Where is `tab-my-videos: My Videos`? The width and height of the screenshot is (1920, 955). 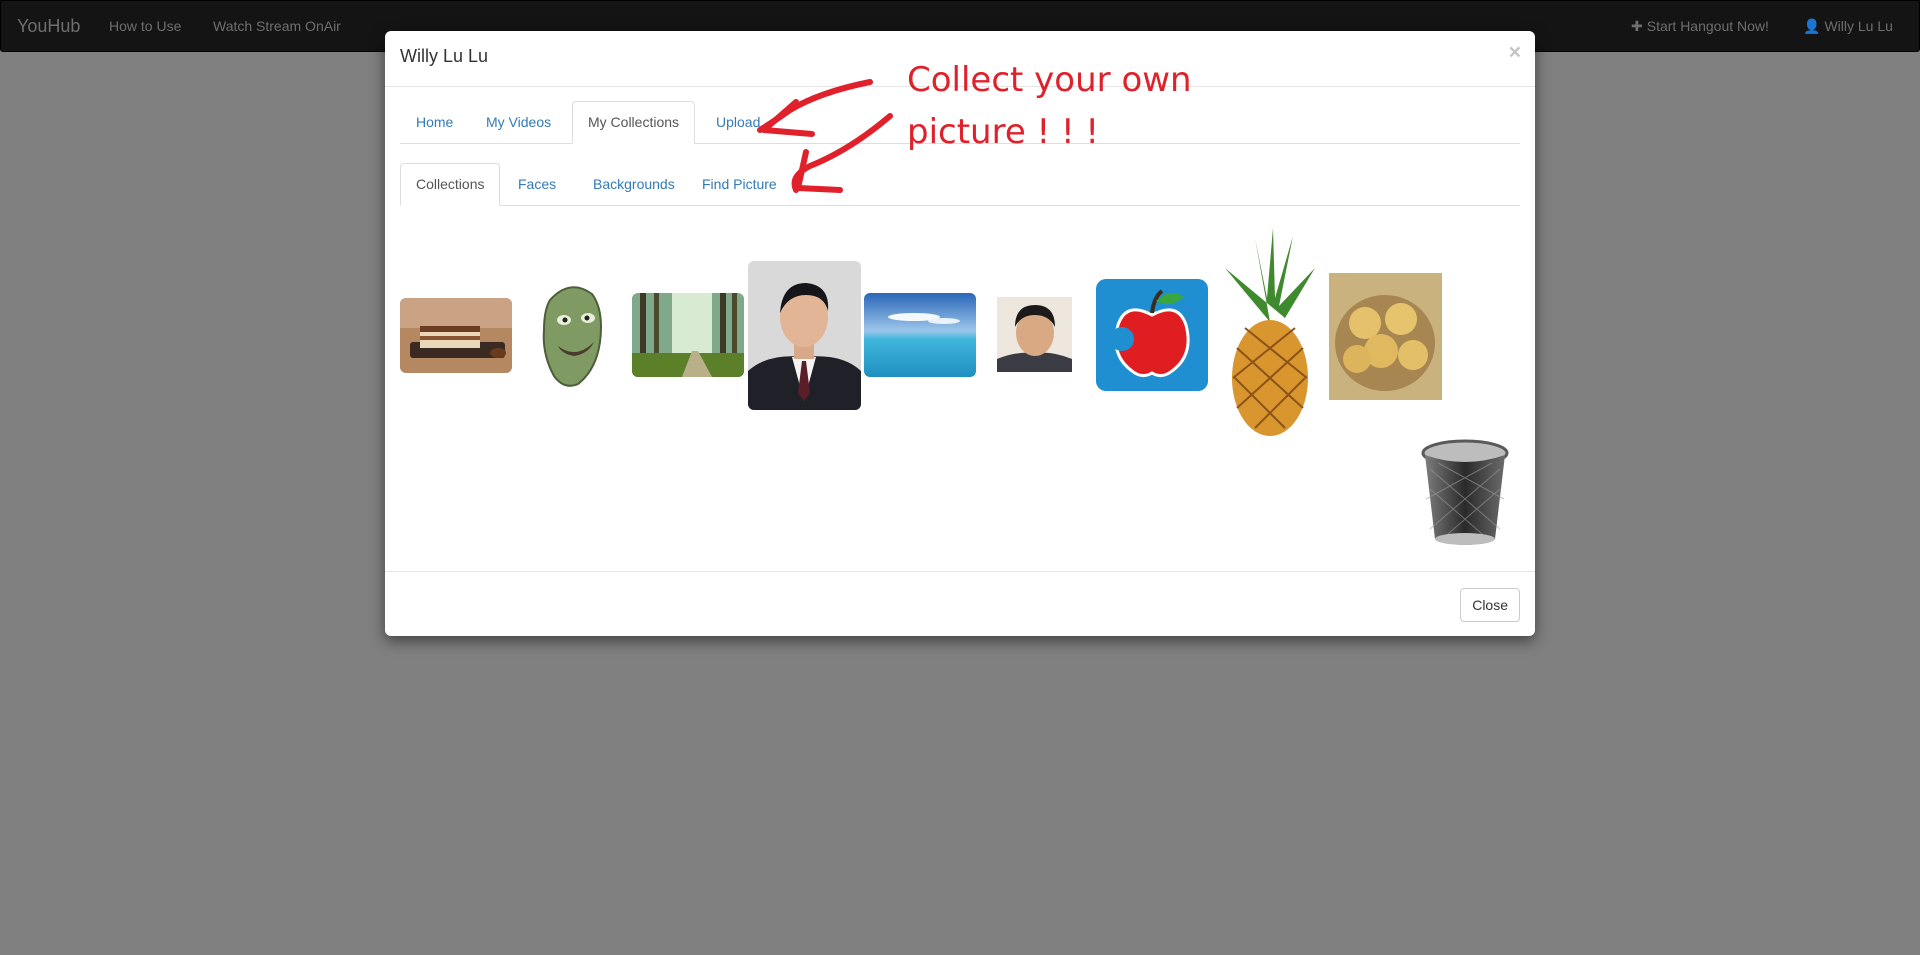 tab-my-videos: My Videos is located at coordinates (518, 121).